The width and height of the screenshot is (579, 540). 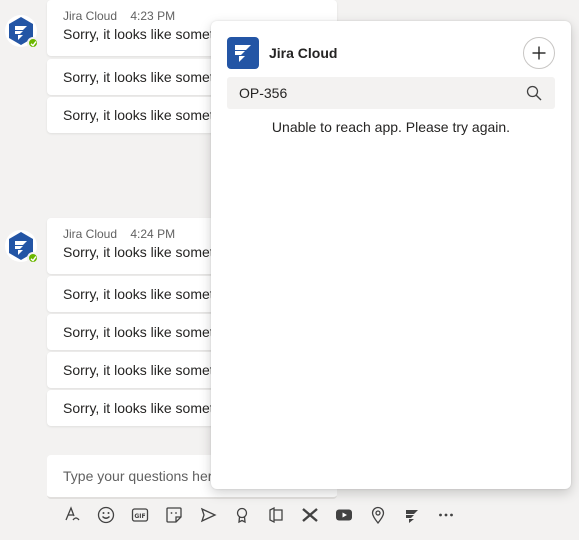 I want to click on location-icon, so click(x=378, y=515).